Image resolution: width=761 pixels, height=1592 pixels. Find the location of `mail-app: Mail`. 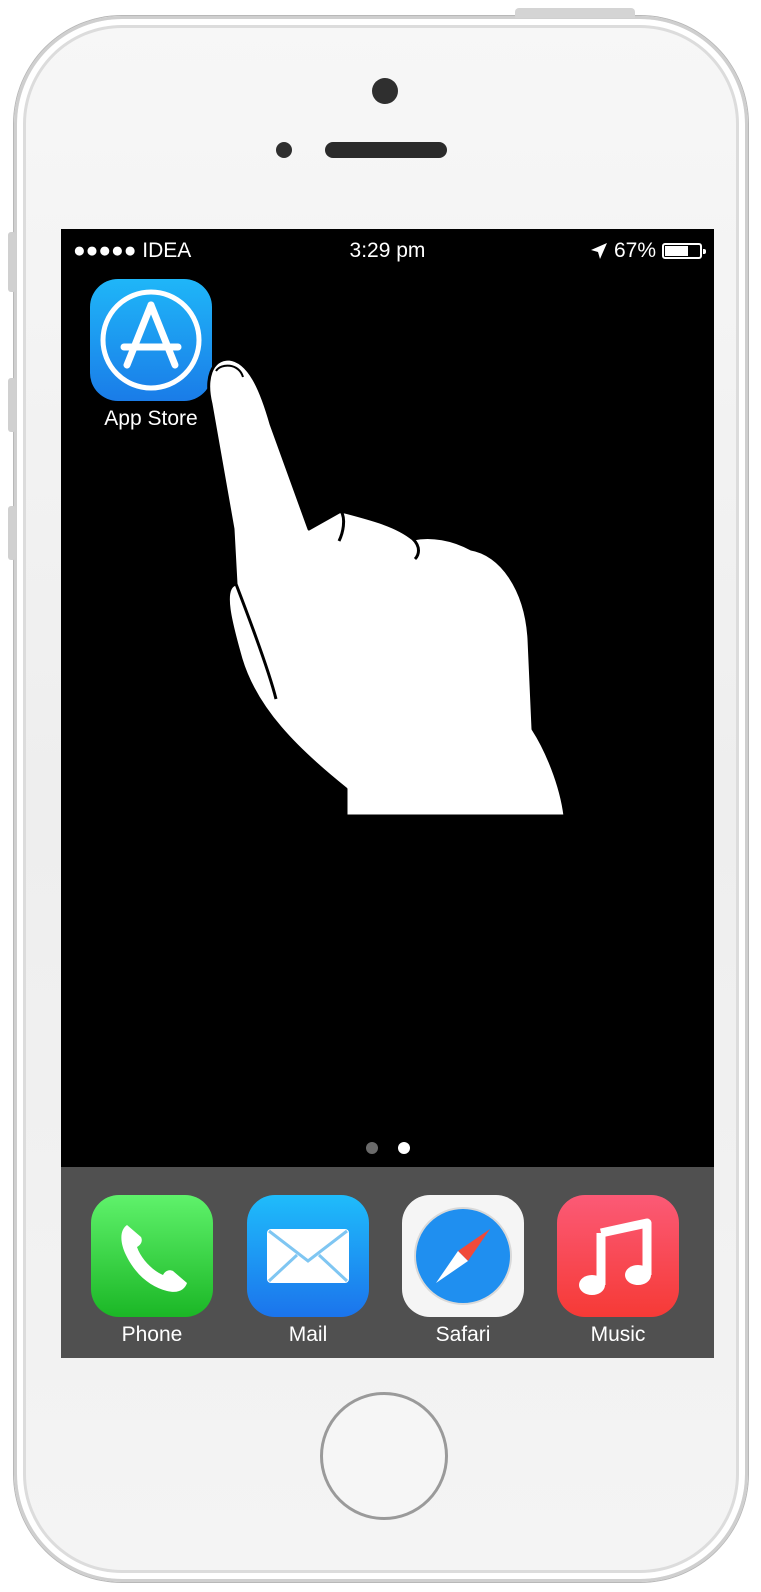

mail-app: Mail is located at coordinates (308, 1271).